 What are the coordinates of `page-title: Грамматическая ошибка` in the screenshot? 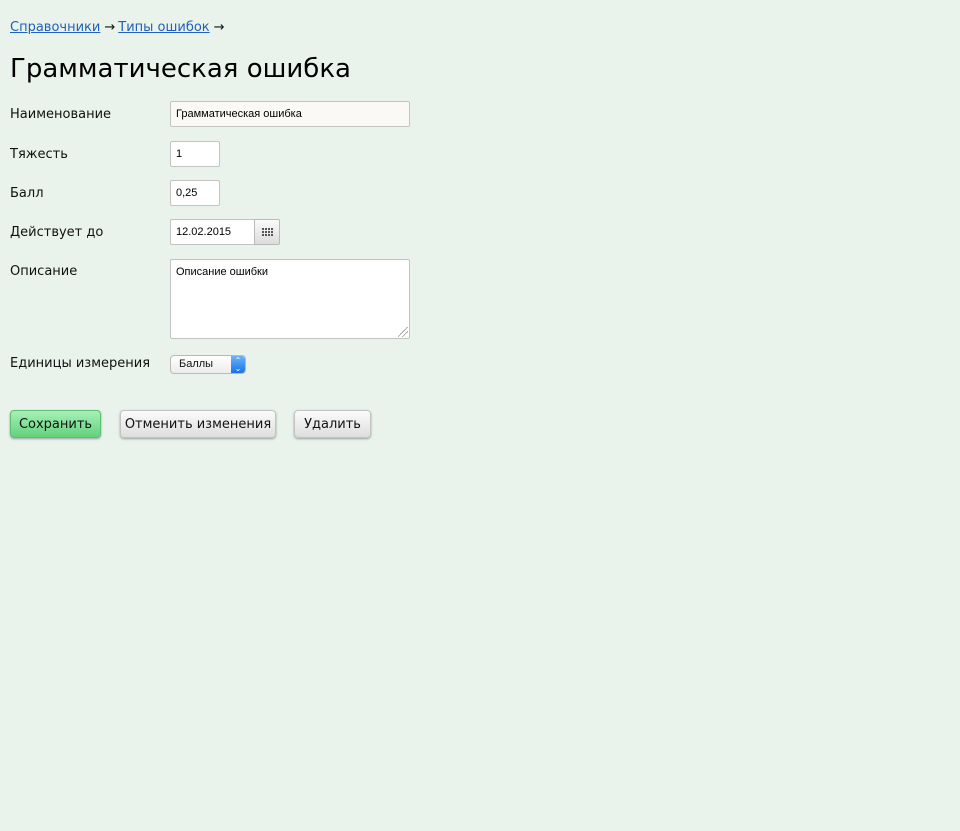 It's located at (180, 69).